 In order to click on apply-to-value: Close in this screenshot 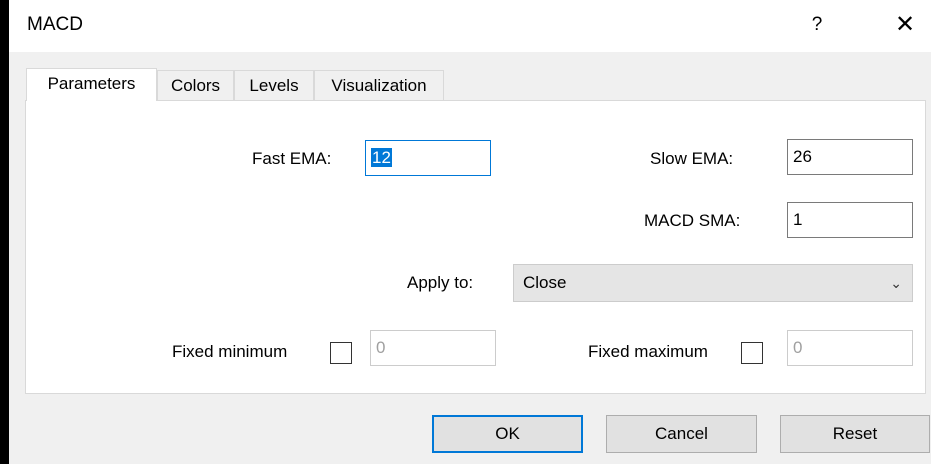, I will do `click(545, 282)`.